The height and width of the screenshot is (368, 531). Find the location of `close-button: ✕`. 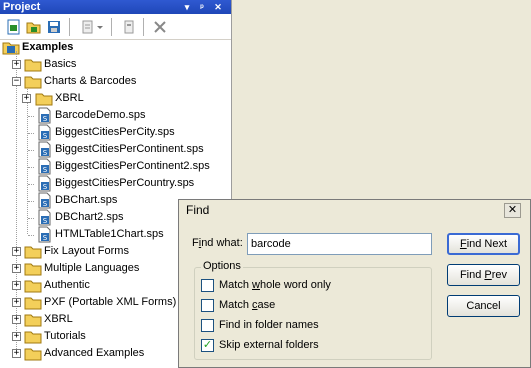

close-button: ✕ is located at coordinates (512, 210).